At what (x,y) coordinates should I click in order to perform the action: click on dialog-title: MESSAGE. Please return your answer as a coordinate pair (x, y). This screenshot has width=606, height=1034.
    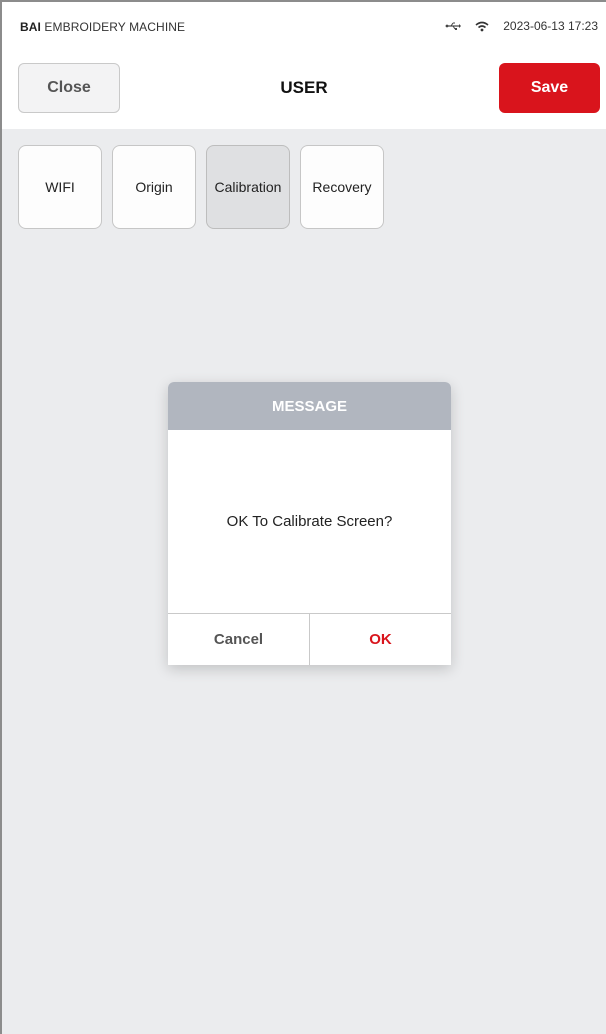
    Looking at the image, I should click on (309, 406).